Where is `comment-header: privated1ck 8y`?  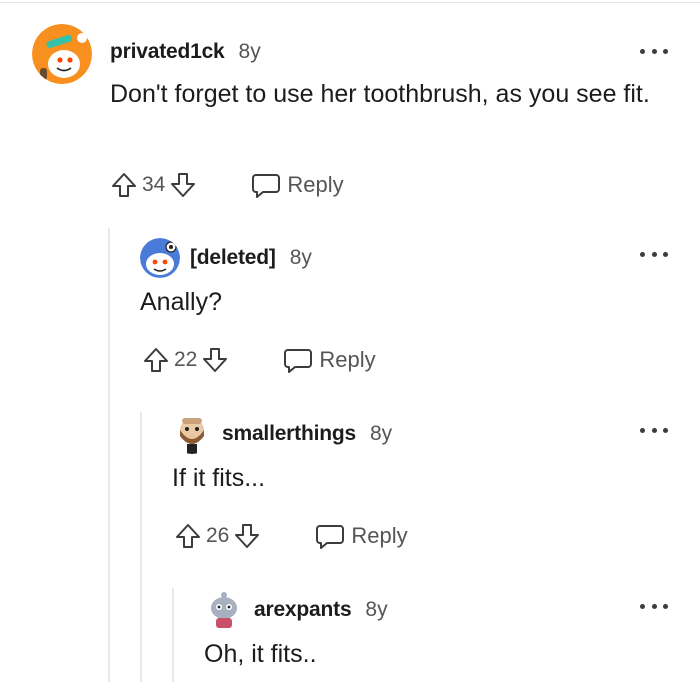 comment-header: privated1ck 8y is located at coordinates (185, 52).